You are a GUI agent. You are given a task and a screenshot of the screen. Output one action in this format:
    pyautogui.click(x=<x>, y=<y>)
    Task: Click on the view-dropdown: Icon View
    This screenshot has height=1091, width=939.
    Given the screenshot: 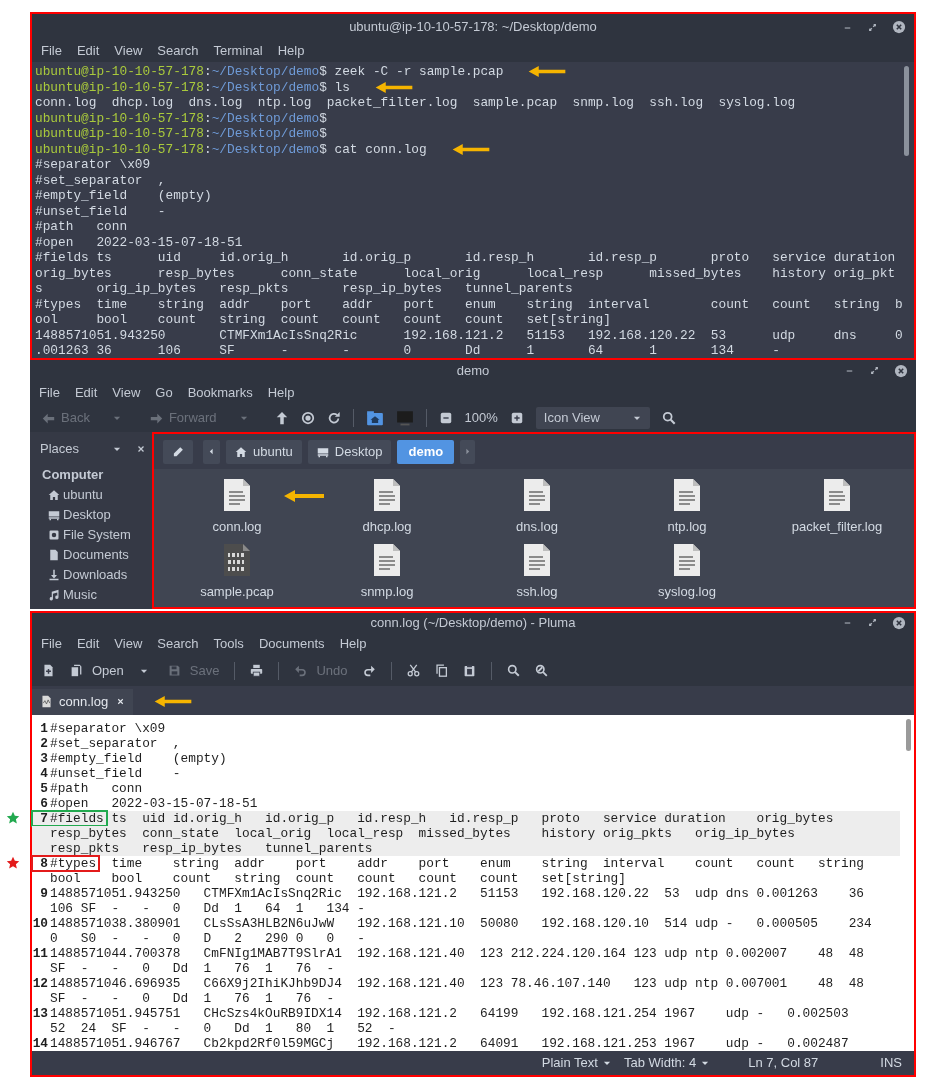 What is the action you would take?
    pyautogui.click(x=592, y=418)
    